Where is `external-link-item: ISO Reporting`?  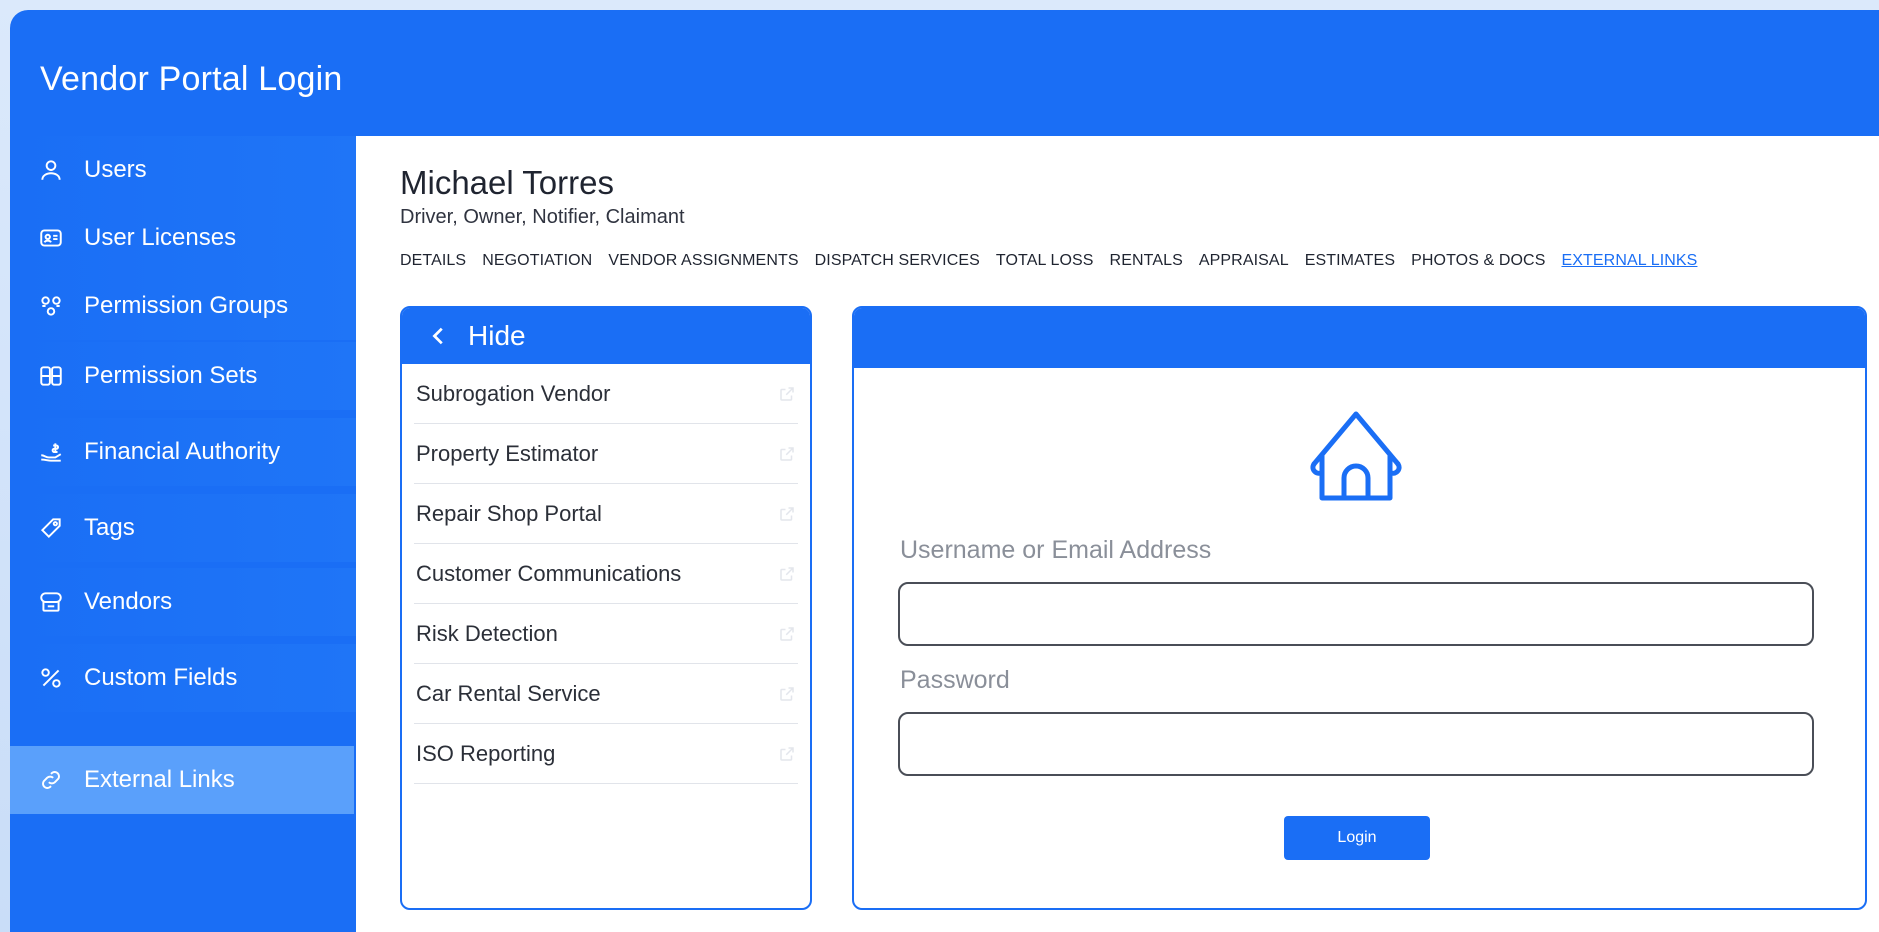
external-link-item: ISO Reporting is located at coordinates (606, 754).